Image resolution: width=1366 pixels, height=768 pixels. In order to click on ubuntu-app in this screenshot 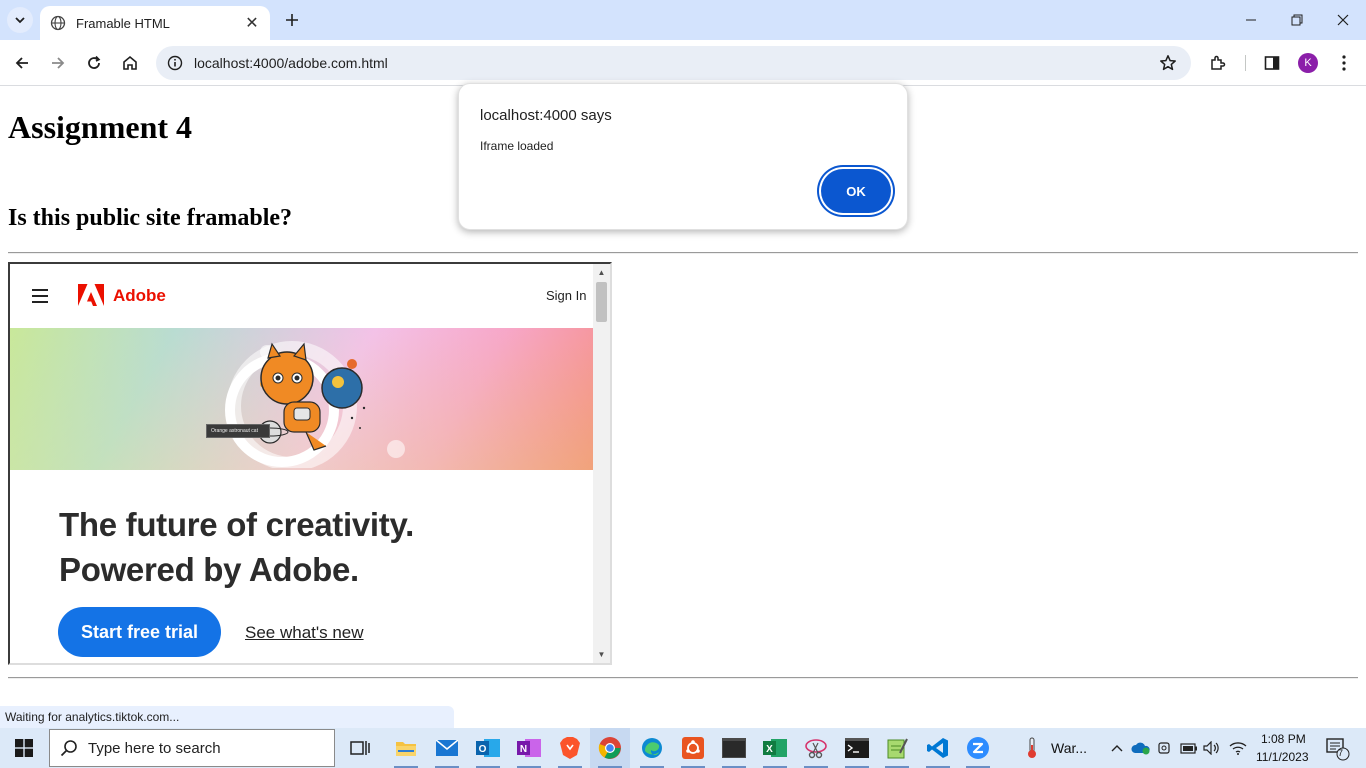, I will do `click(693, 748)`.